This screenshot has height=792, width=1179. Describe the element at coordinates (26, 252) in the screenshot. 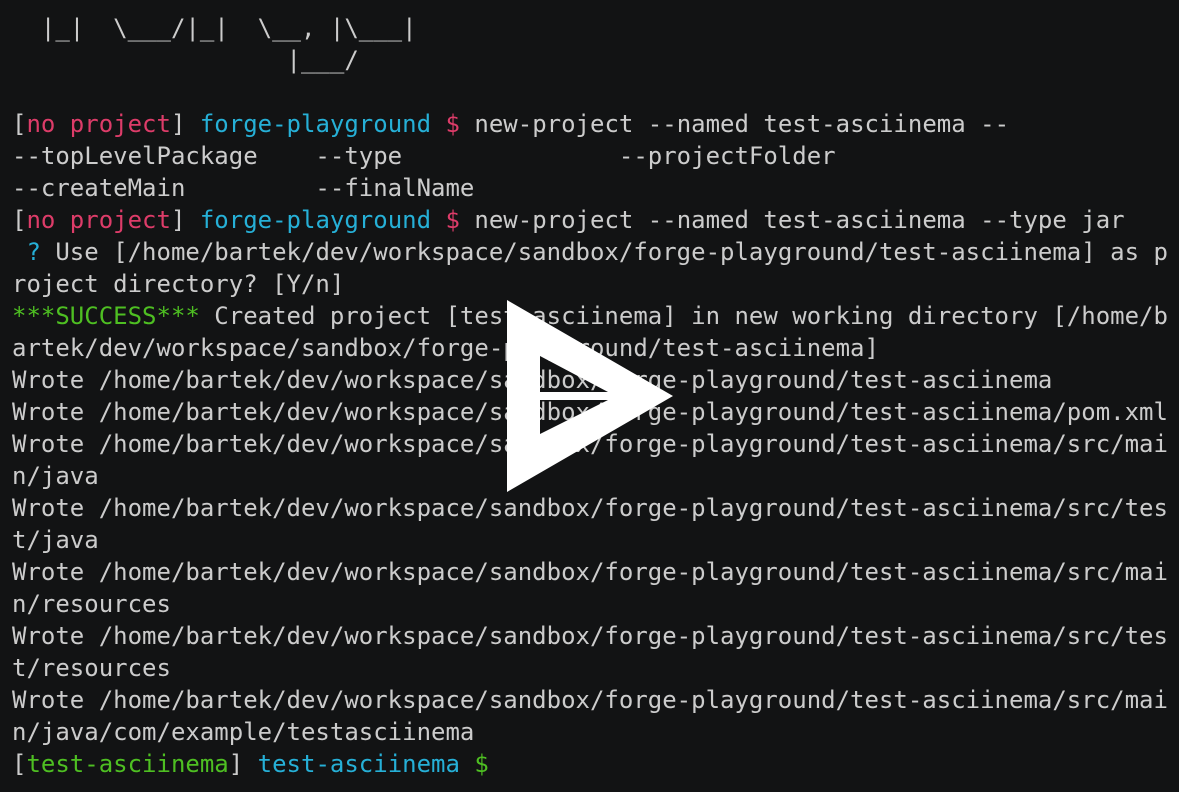

I see `terminal-text-segment: ?` at that location.